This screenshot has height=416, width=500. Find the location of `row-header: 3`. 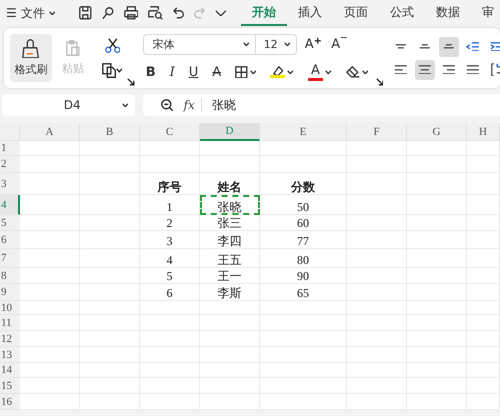

row-header: 3 is located at coordinates (10, 184).